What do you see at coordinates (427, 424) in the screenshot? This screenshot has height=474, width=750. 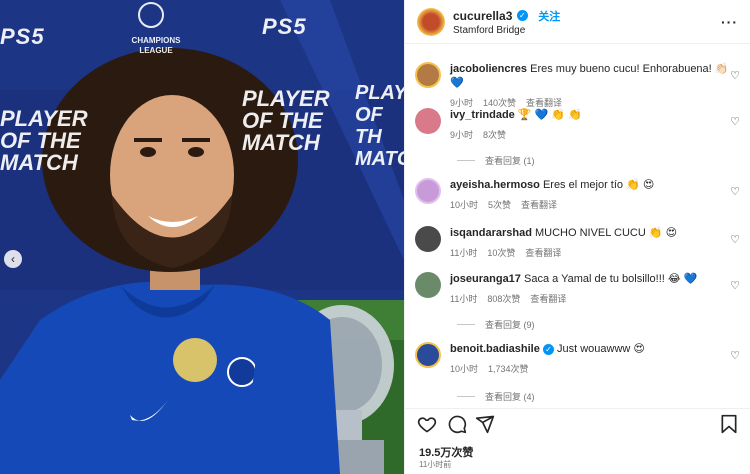 I see `heart-icon` at bounding box center [427, 424].